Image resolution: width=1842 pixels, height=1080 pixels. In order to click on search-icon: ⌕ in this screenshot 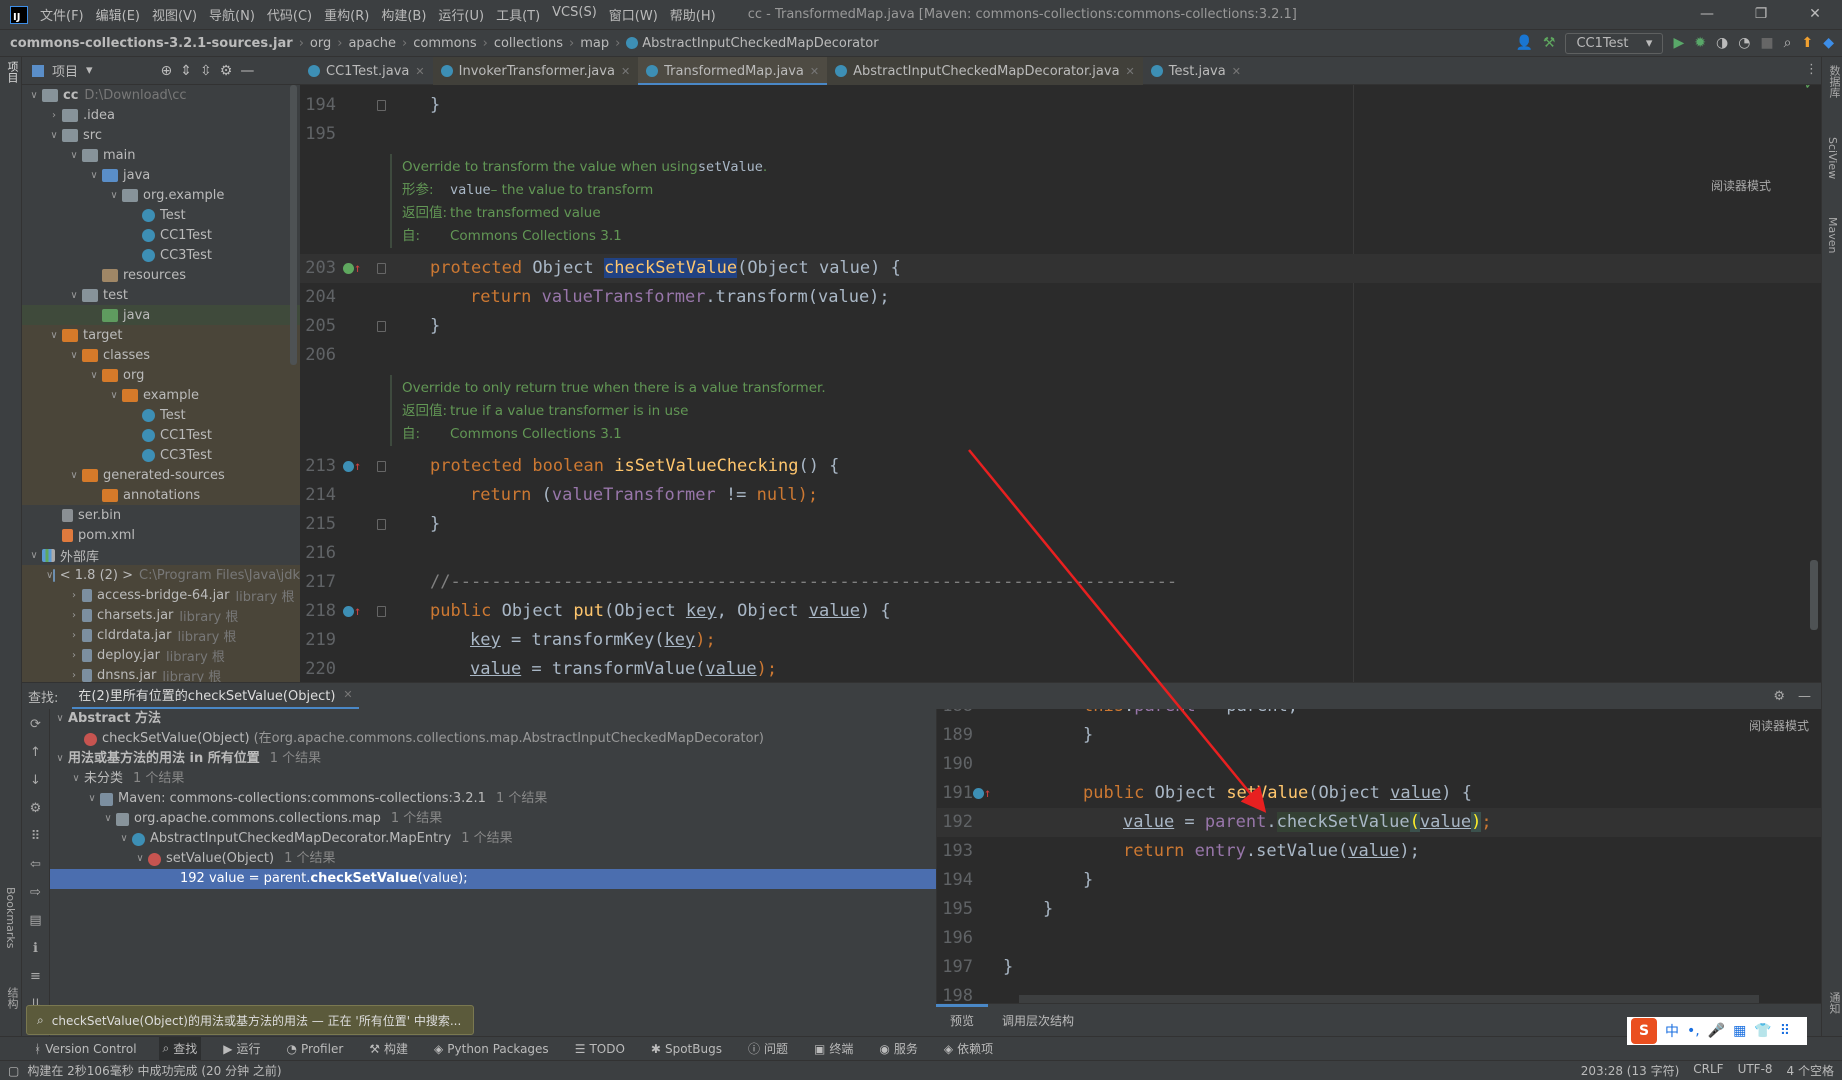, I will do `click(1788, 43)`.